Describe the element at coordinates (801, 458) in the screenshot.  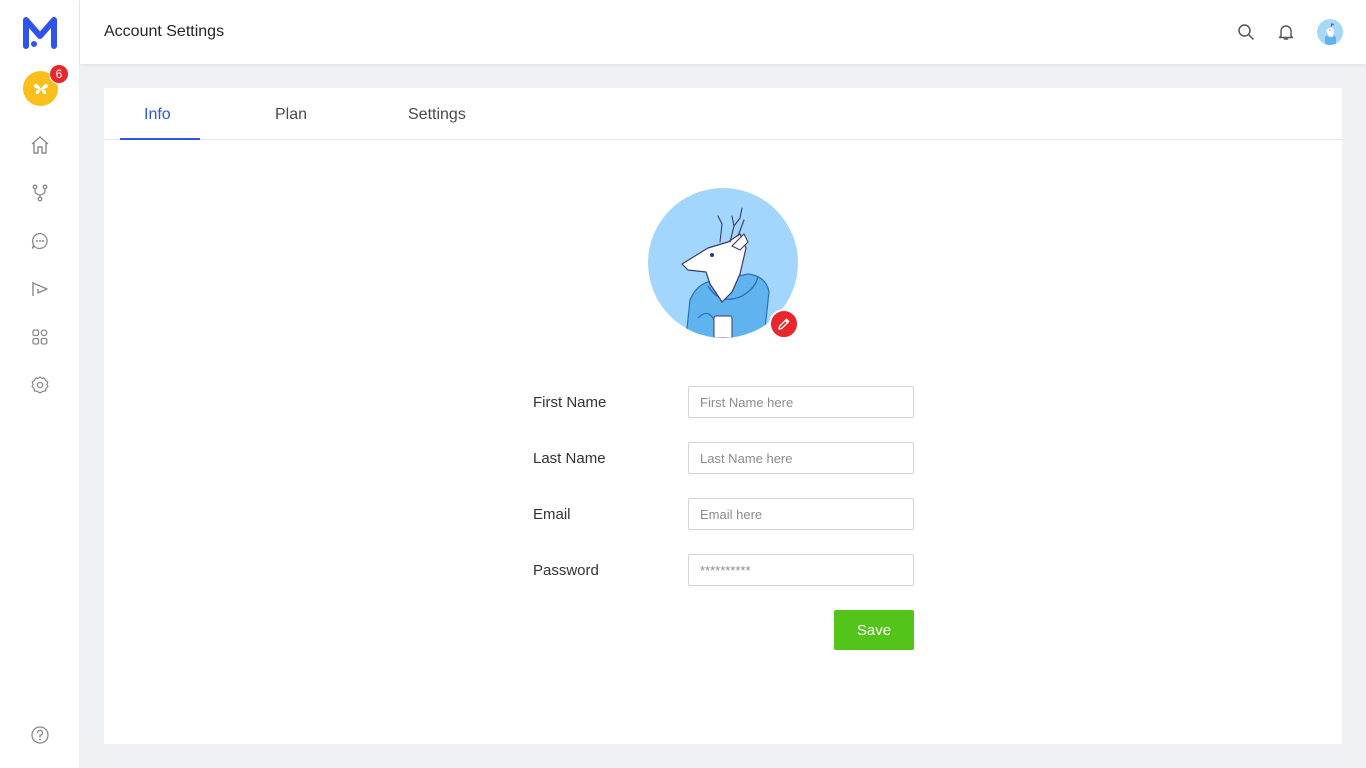
I see `last-name-input` at that location.